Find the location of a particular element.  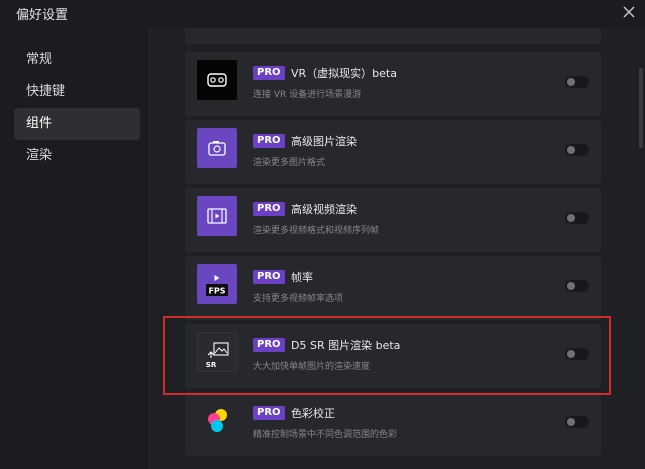

close-icon is located at coordinates (629, 12).